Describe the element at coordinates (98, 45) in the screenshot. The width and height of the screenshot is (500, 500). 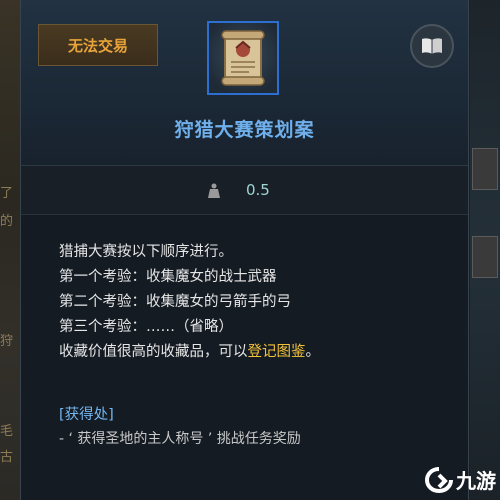
I see `untradable-badge: 无法交易` at that location.